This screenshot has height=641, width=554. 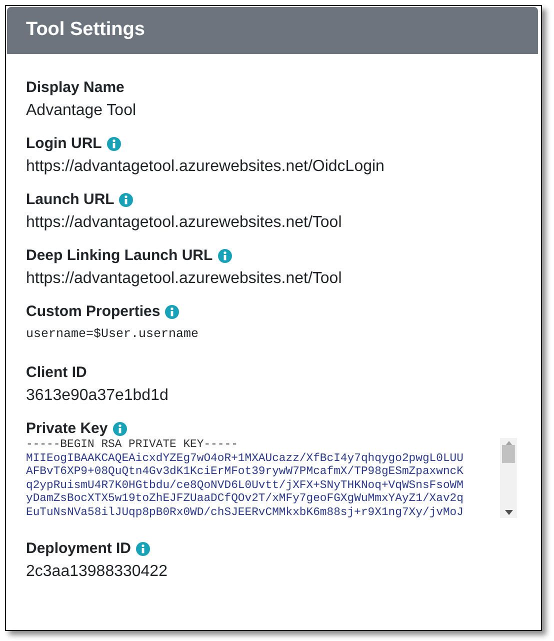 What do you see at coordinates (97, 572) in the screenshot?
I see `field-value: 2c3aa13988330422` at bounding box center [97, 572].